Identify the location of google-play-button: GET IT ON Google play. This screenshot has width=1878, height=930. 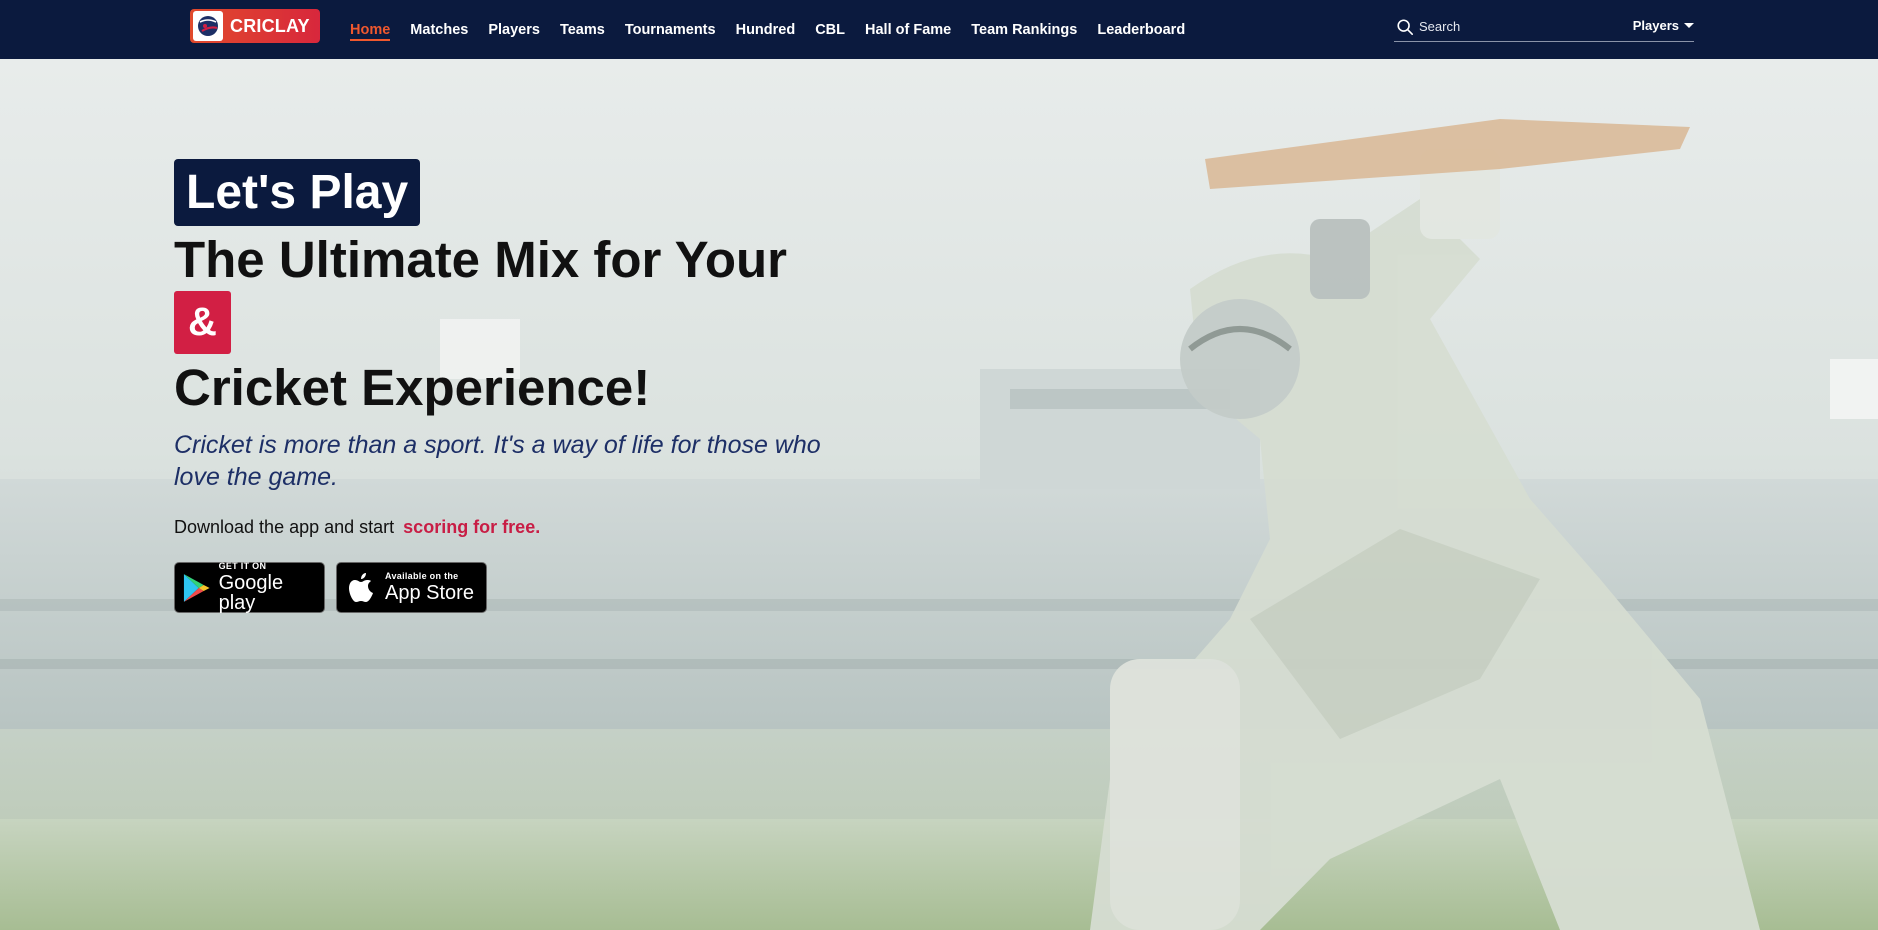
(249, 587).